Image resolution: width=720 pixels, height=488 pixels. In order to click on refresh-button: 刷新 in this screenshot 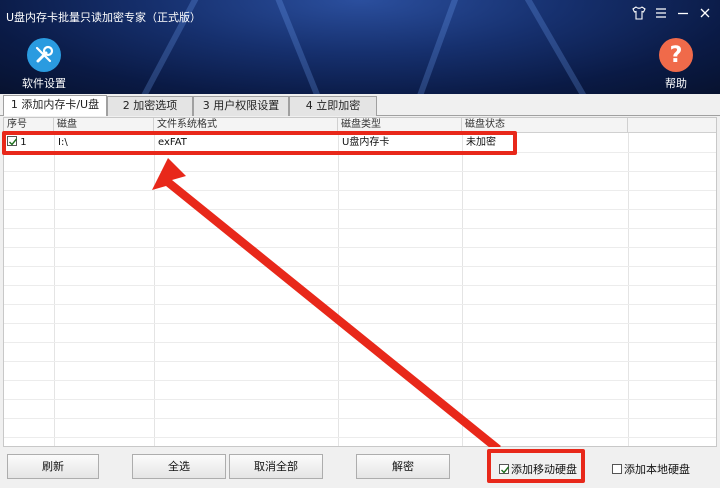, I will do `click(53, 466)`.